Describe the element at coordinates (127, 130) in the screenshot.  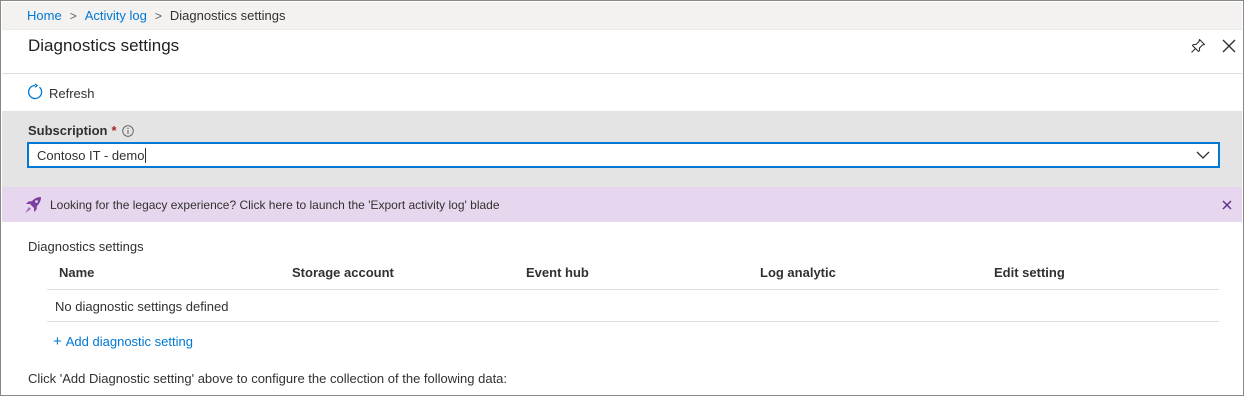
I see `info-icon` at that location.